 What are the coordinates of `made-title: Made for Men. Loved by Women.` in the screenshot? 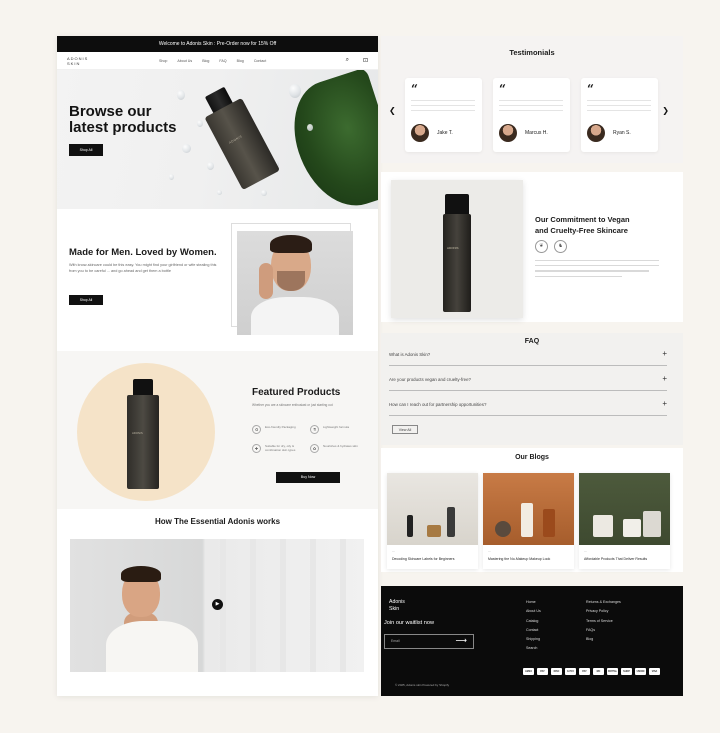 It's located at (143, 252).